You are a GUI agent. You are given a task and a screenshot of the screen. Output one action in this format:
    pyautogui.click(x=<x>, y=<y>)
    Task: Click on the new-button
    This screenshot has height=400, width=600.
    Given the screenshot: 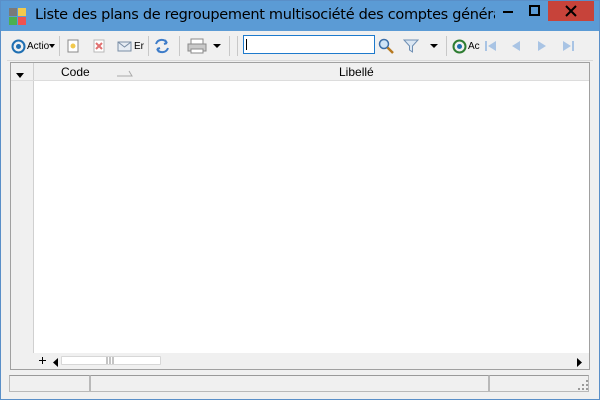 What is the action you would take?
    pyautogui.click(x=73, y=46)
    